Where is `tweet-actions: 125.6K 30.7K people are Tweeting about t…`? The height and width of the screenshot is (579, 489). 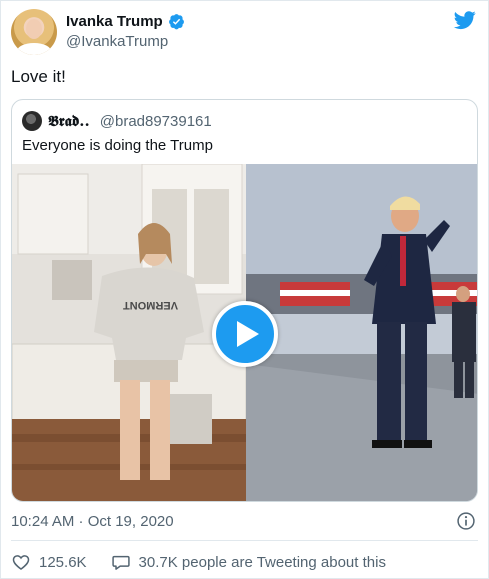 tweet-actions: 125.6K 30.7K people are Tweeting about t… is located at coordinates (198, 562).